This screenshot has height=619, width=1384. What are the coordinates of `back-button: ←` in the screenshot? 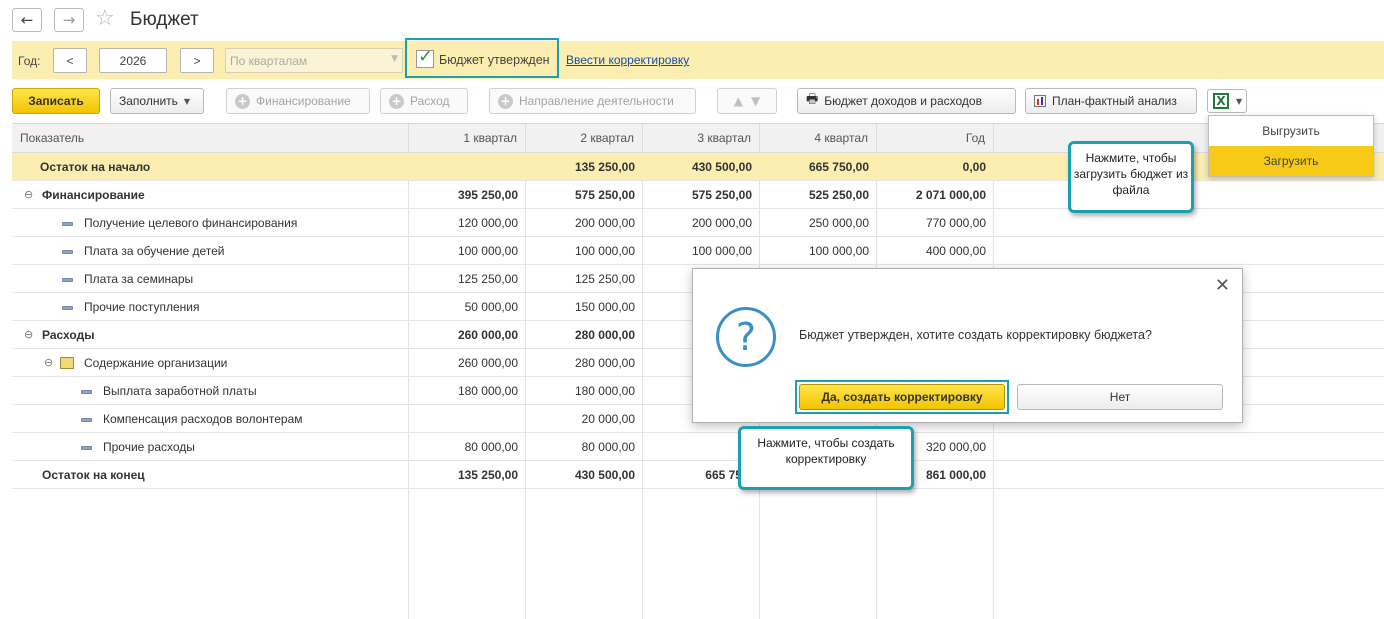 It's located at (27, 20).